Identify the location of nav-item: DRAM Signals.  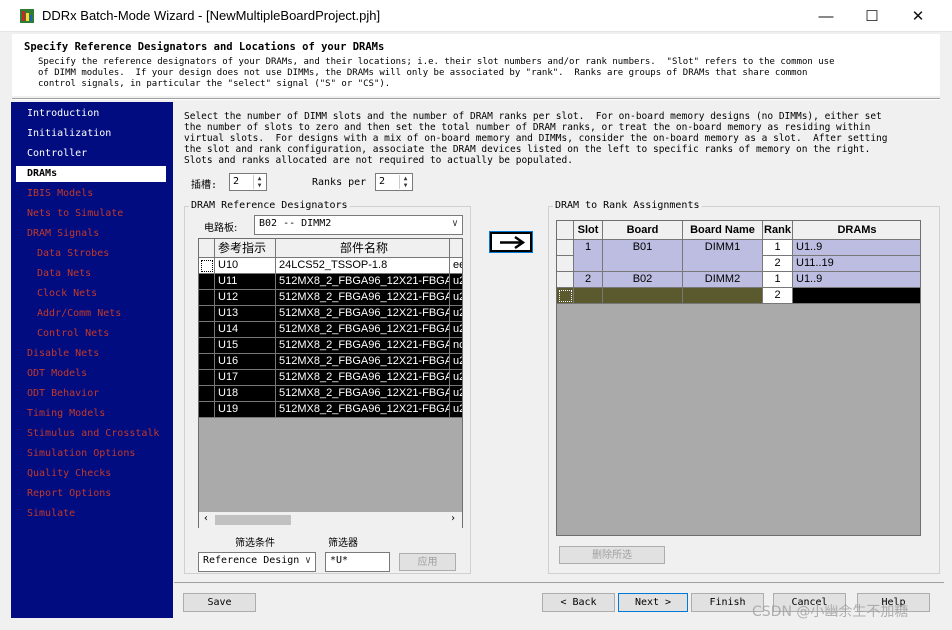
(63, 234).